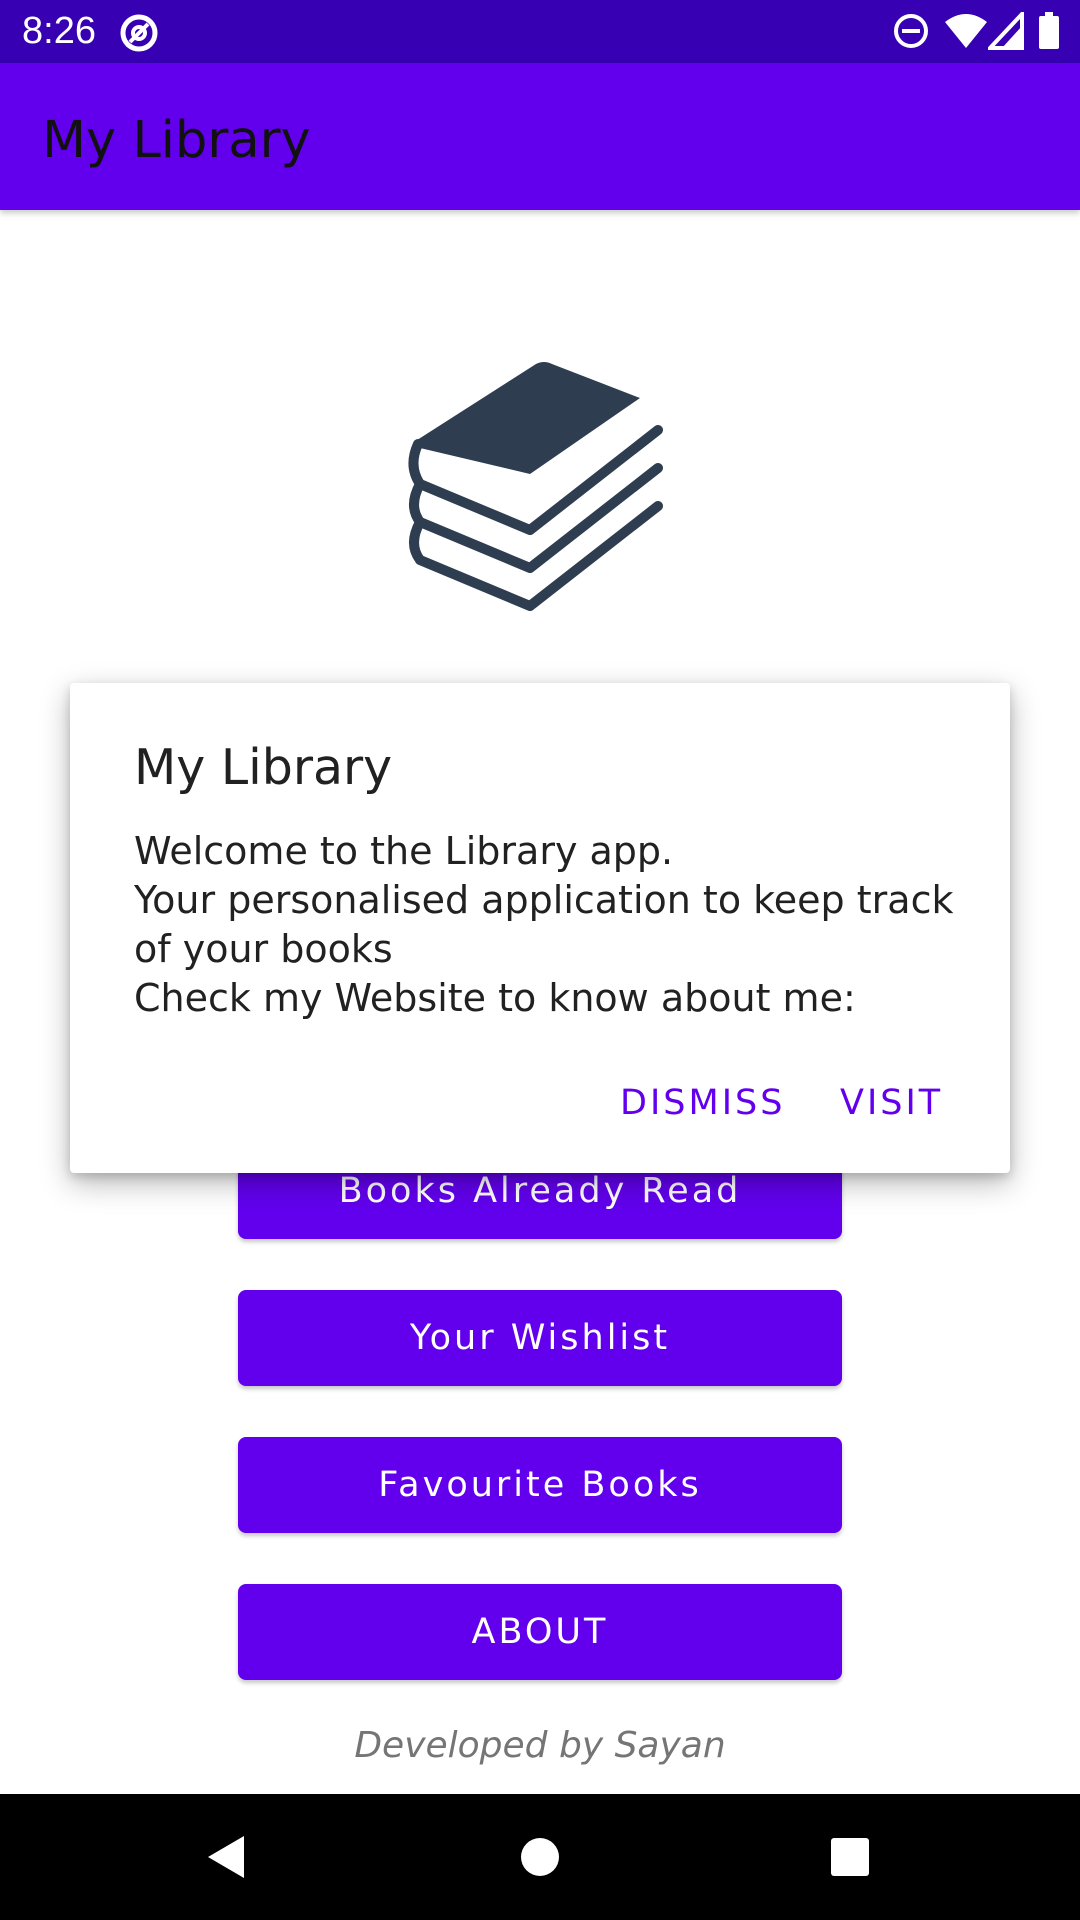  What do you see at coordinates (59, 31) in the screenshot?
I see `status-time: 8:26` at bounding box center [59, 31].